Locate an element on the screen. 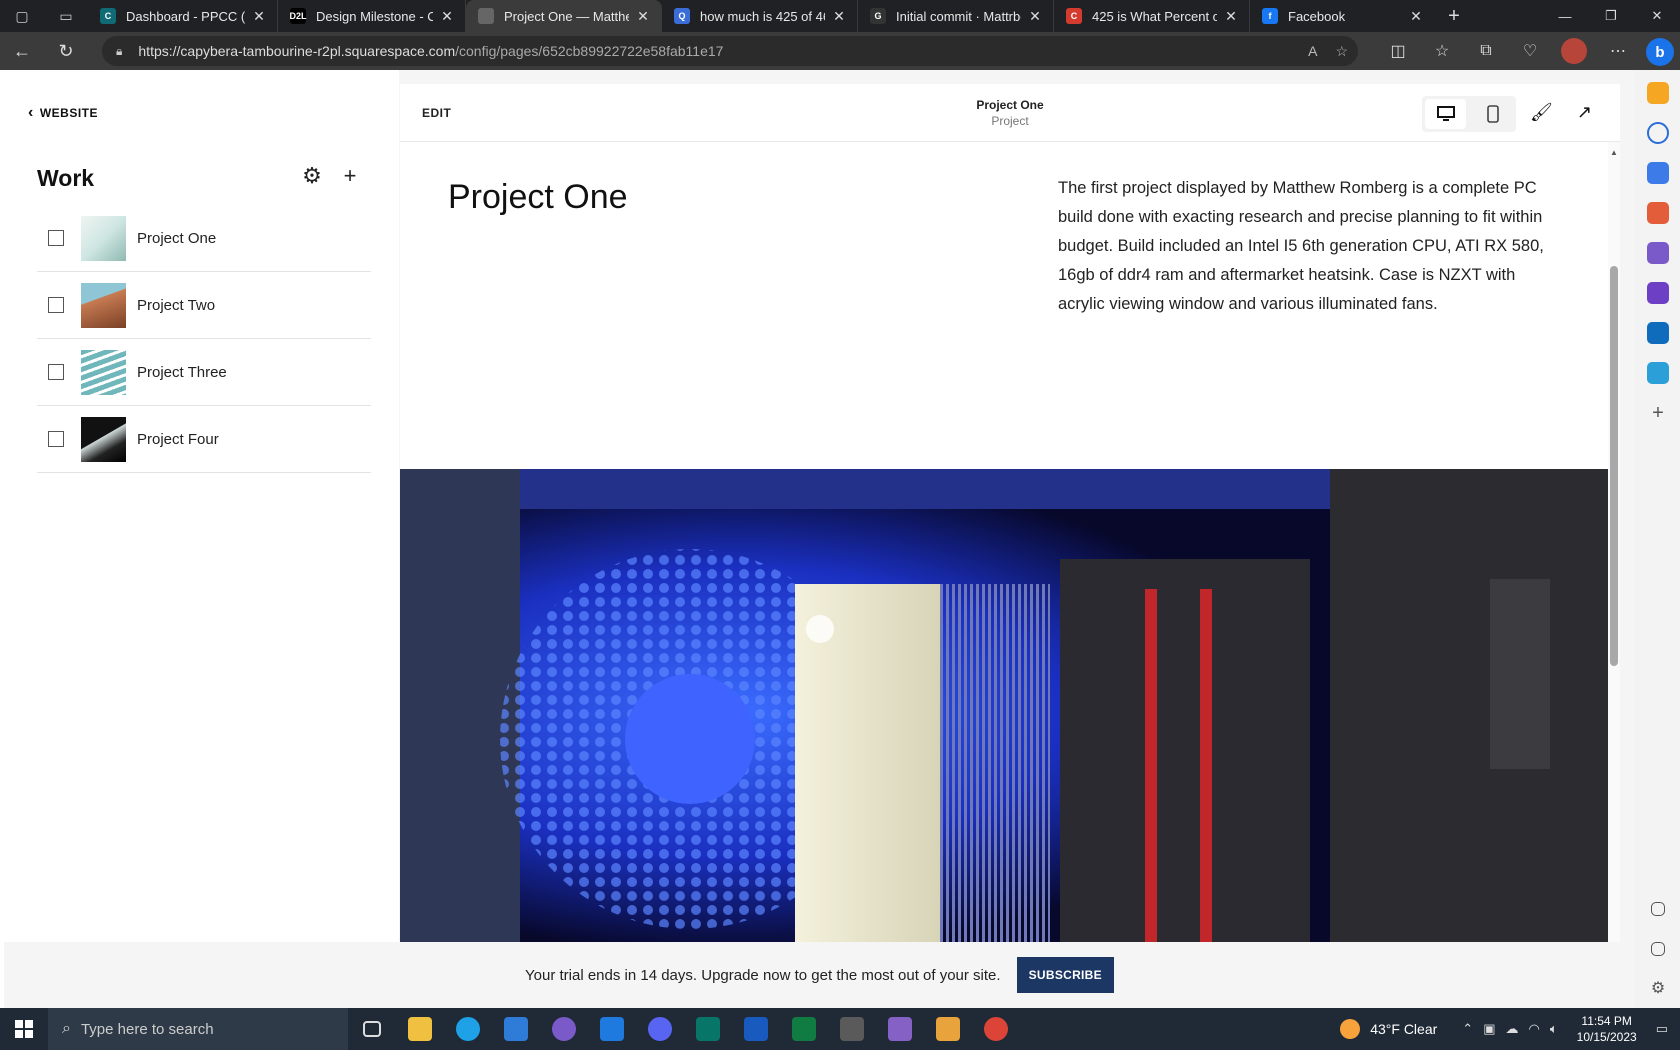 The height and width of the screenshot is (1050, 1680). tab-6: f Facebook ✕ is located at coordinates (1342, 16).